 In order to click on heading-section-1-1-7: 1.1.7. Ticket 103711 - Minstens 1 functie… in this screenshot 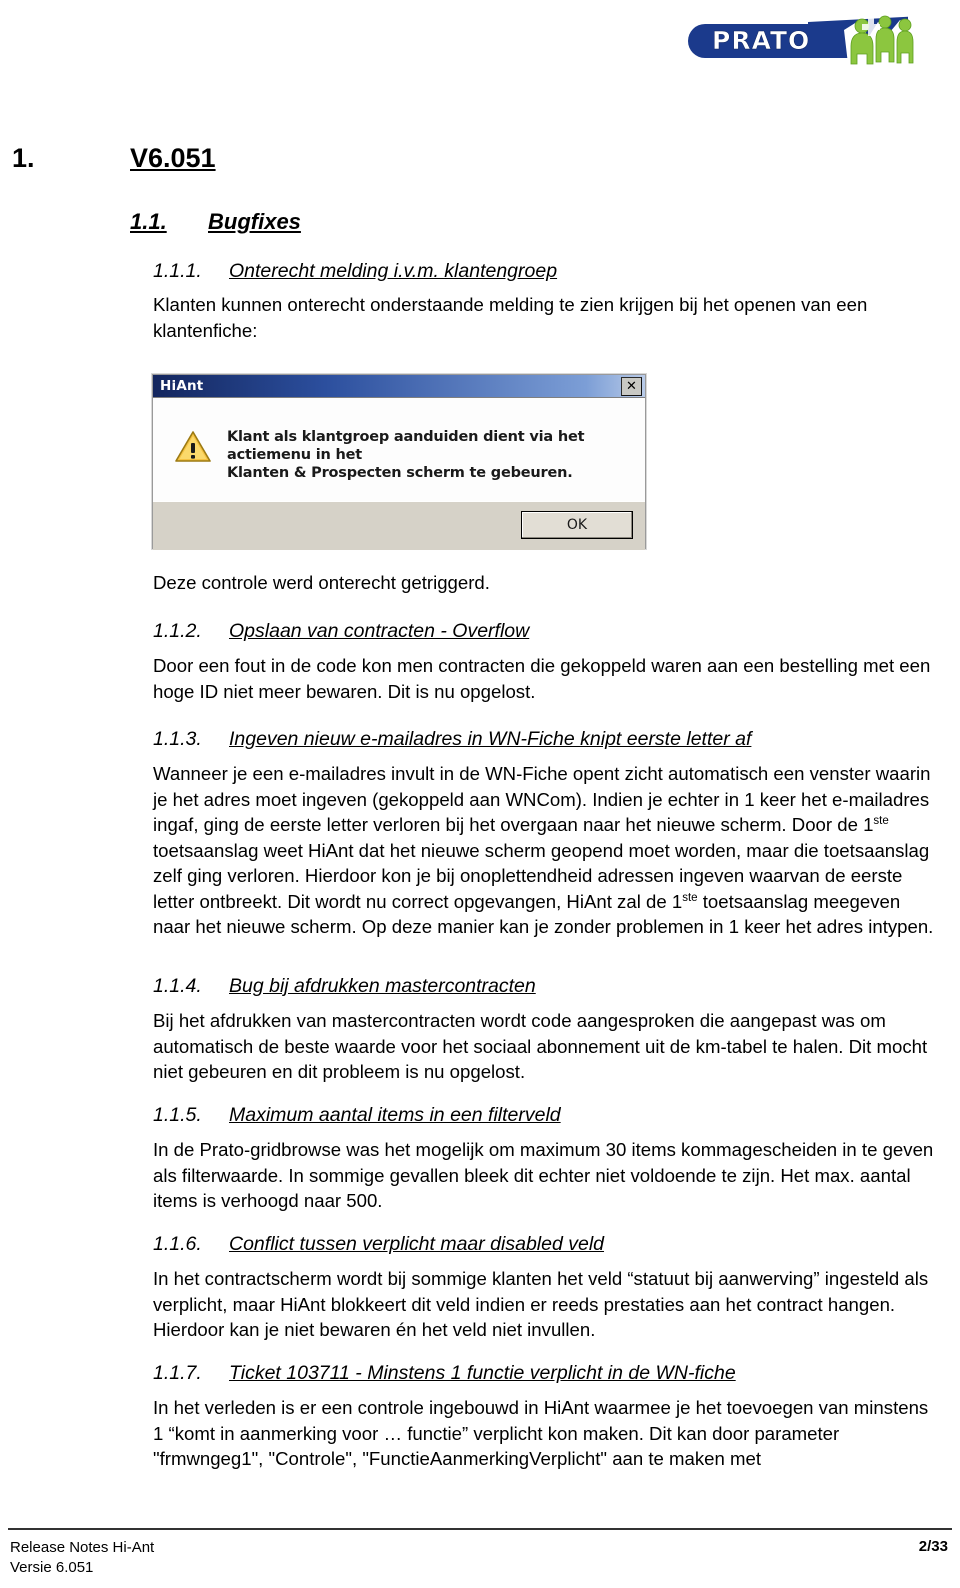, I will do `click(444, 1373)`.